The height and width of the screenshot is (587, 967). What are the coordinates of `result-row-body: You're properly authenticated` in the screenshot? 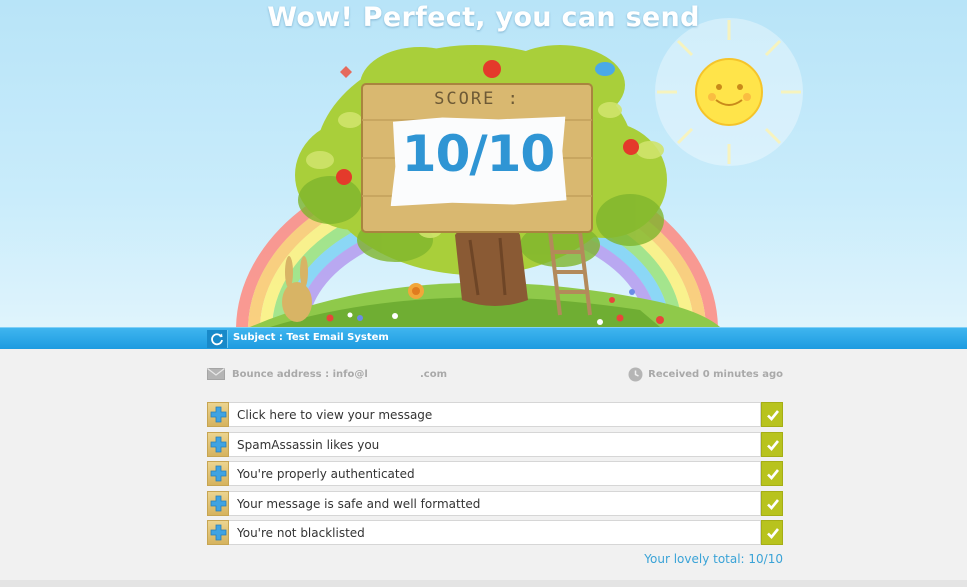 It's located at (495, 473).